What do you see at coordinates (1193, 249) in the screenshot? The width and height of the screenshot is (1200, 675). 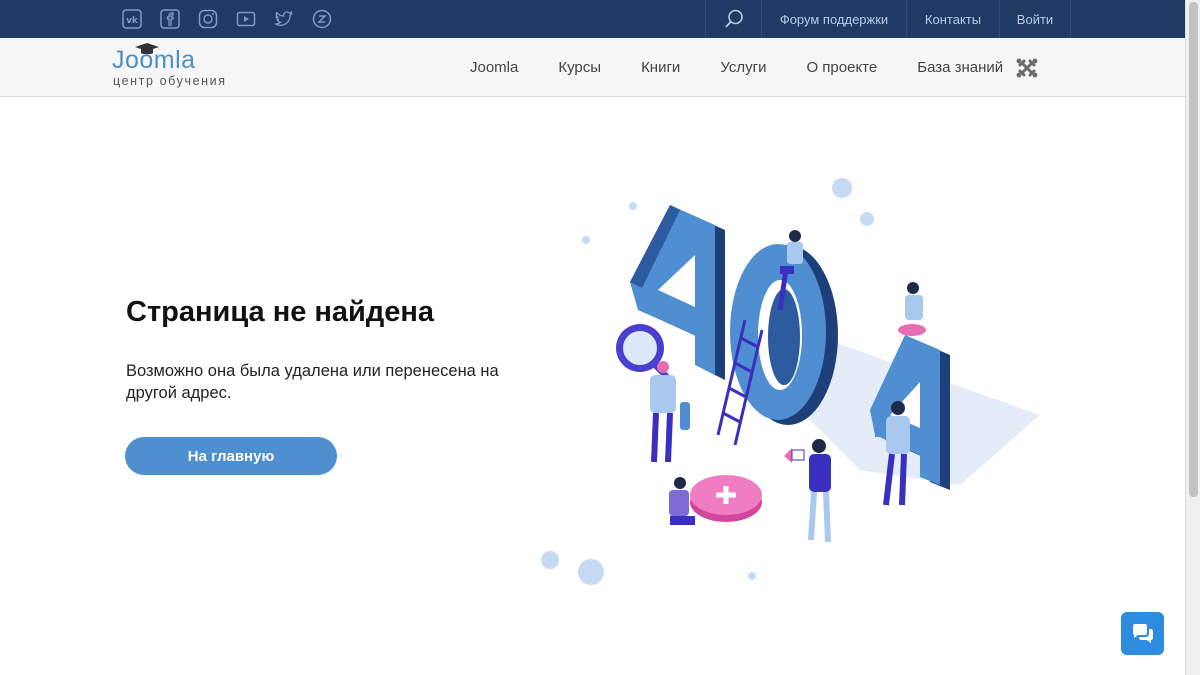 I see `scrollbar-thumb` at bounding box center [1193, 249].